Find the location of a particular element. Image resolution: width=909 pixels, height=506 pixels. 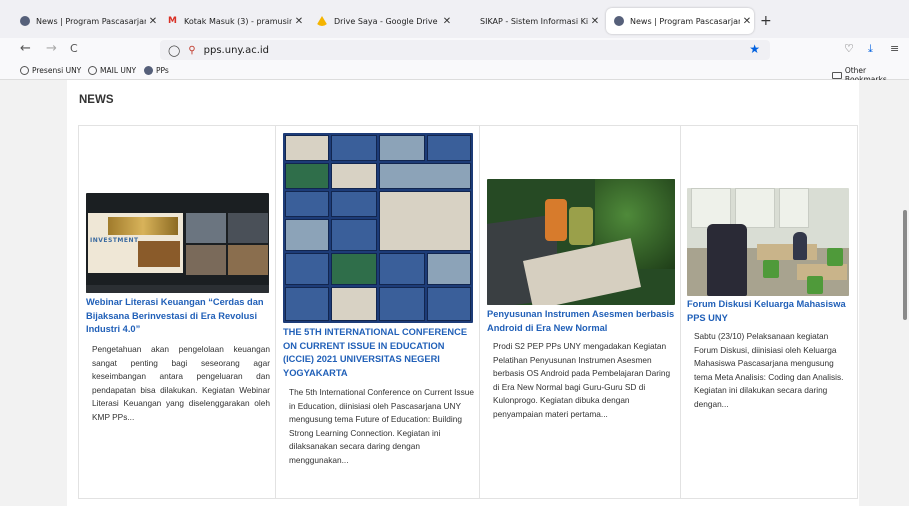

tab-news-pps-active: News | Program Pascasarjana ✕ is located at coordinates (680, 21).